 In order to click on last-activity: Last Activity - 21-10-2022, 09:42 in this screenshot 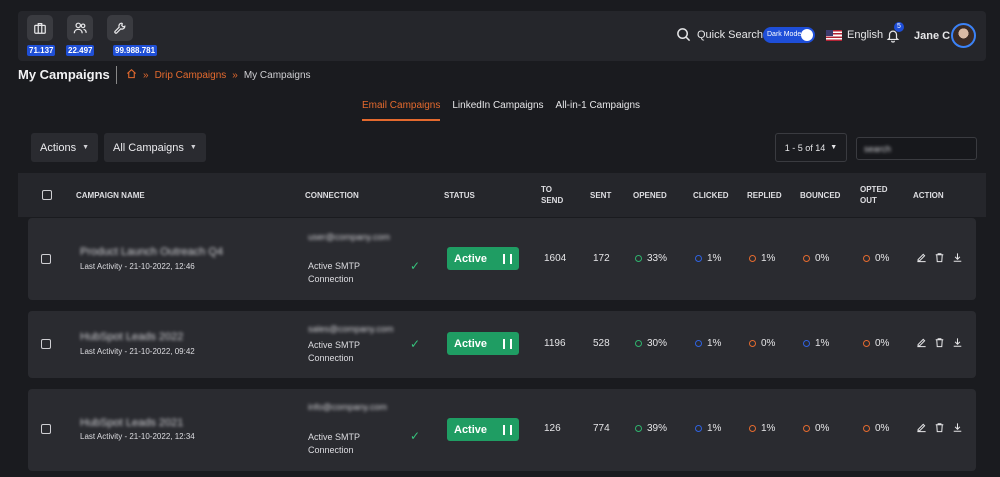, I will do `click(137, 351)`.